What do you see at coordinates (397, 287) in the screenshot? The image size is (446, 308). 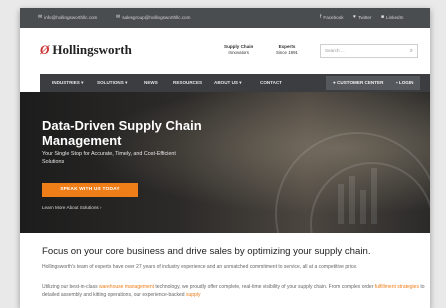 I see `fulfillment-strategies-link: fulfillment strategies` at bounding box center [397, 287].